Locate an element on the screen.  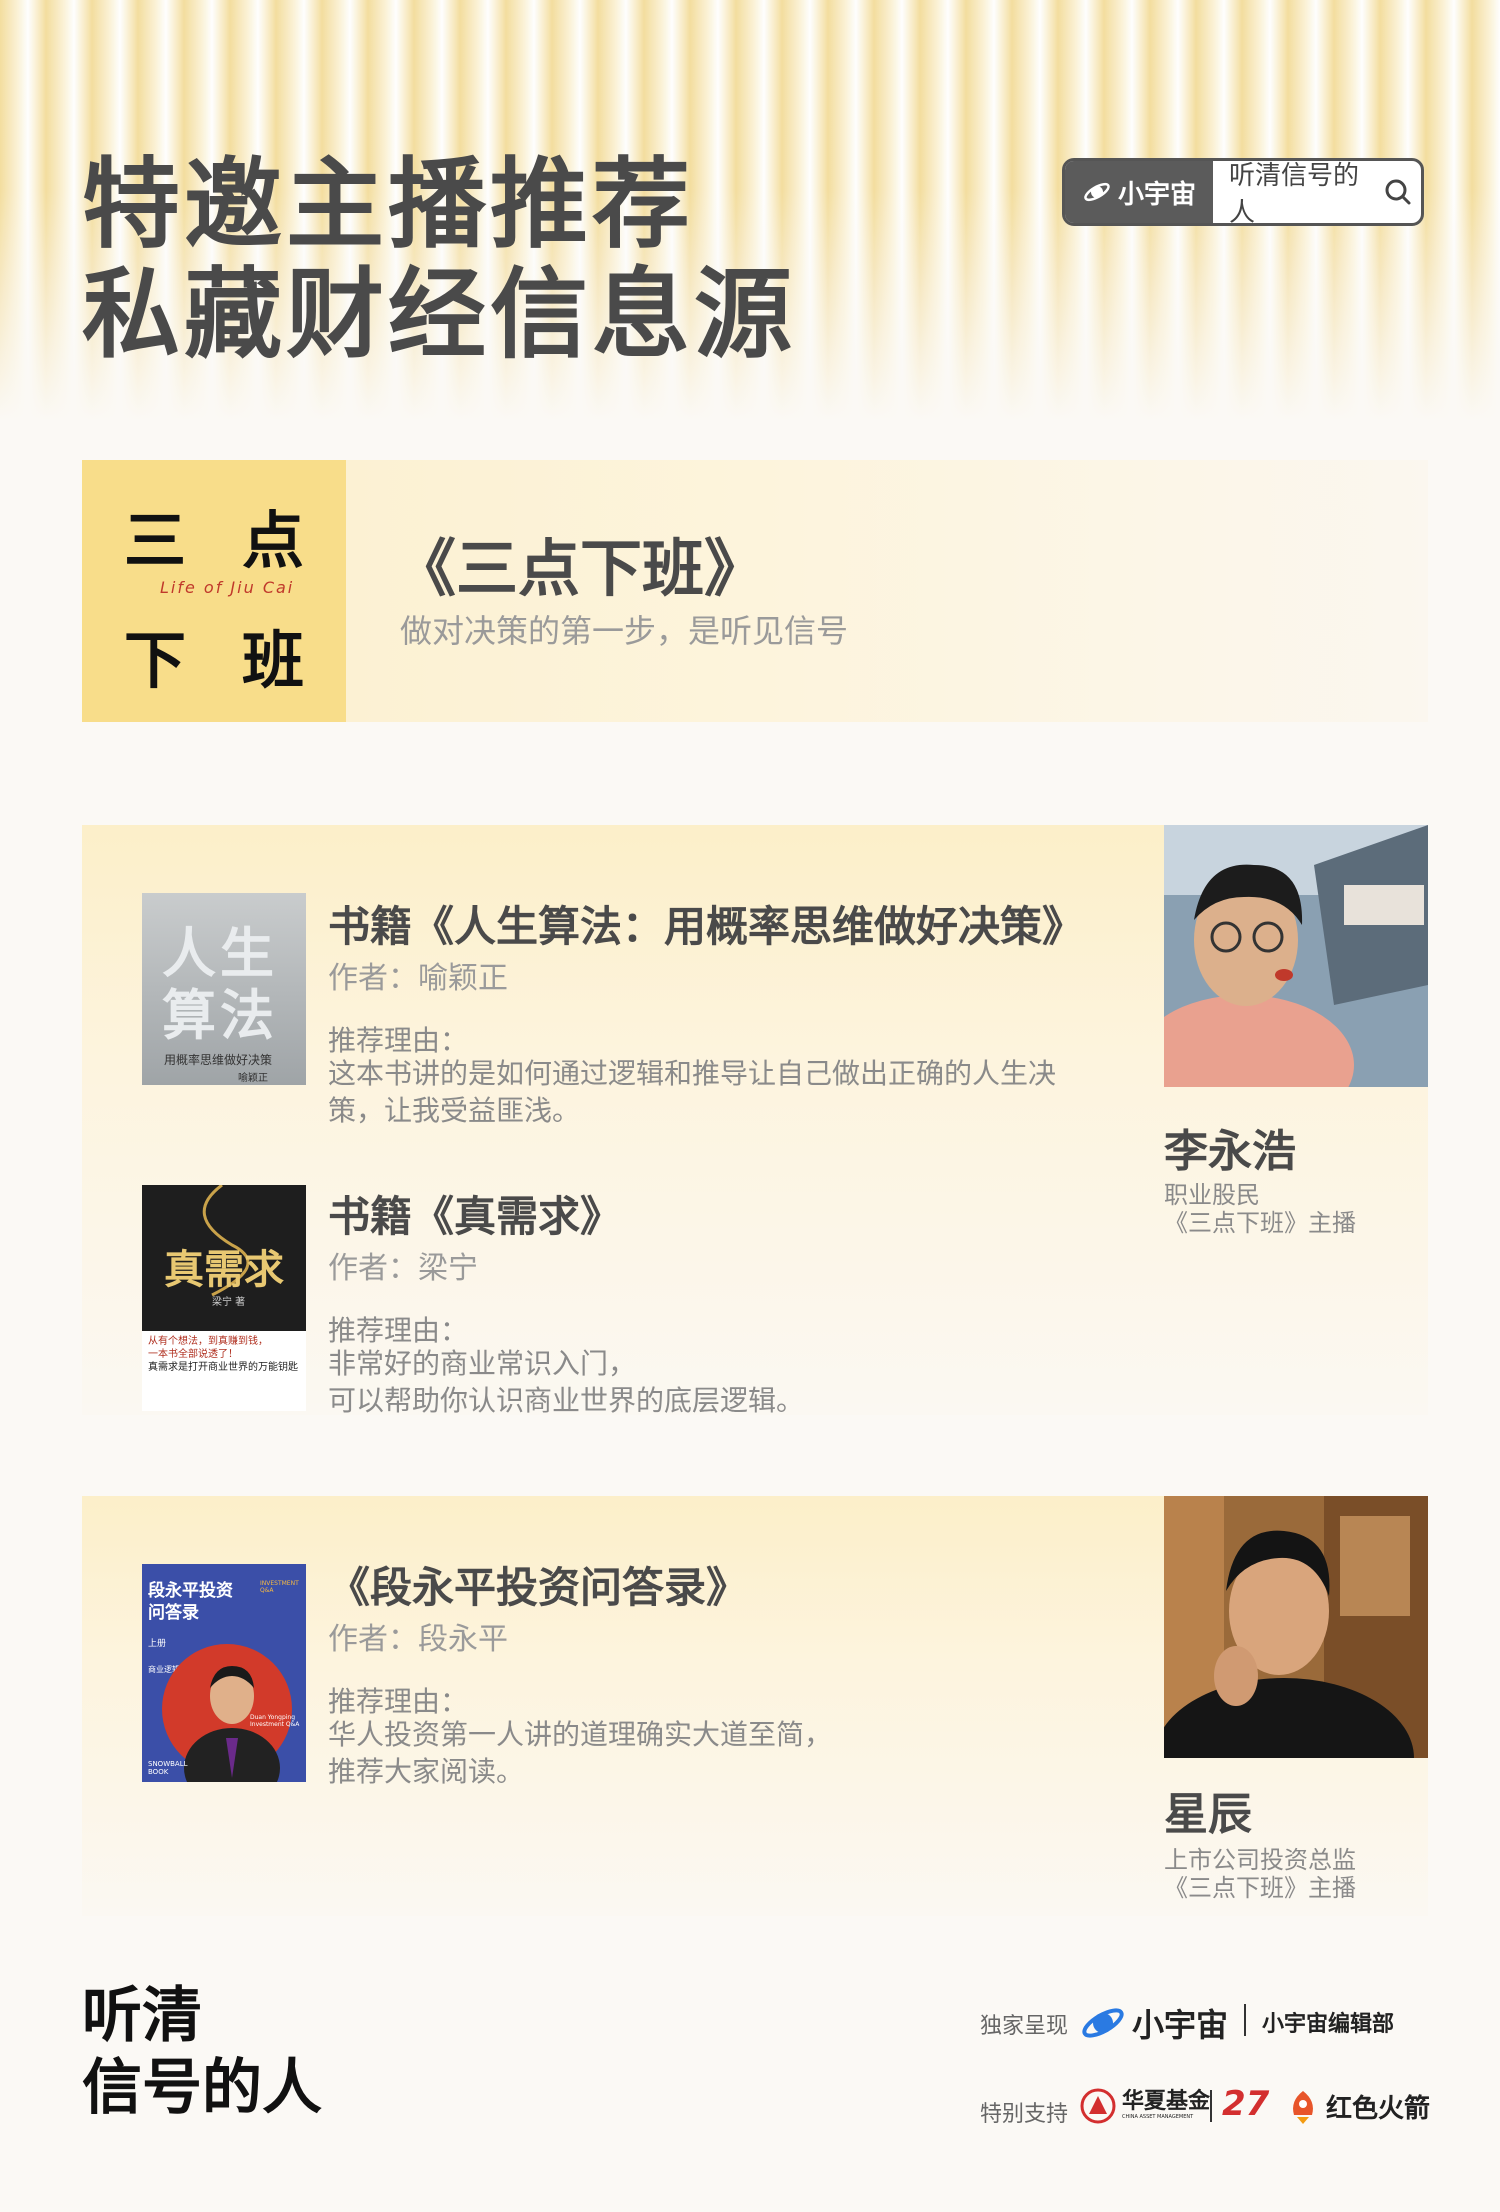
reason-text: 这本书讲的是如何通过逻辑和推导让自己做出正确的人生决策，让我受益匪浅。 is located at coordinates (692, 1092).